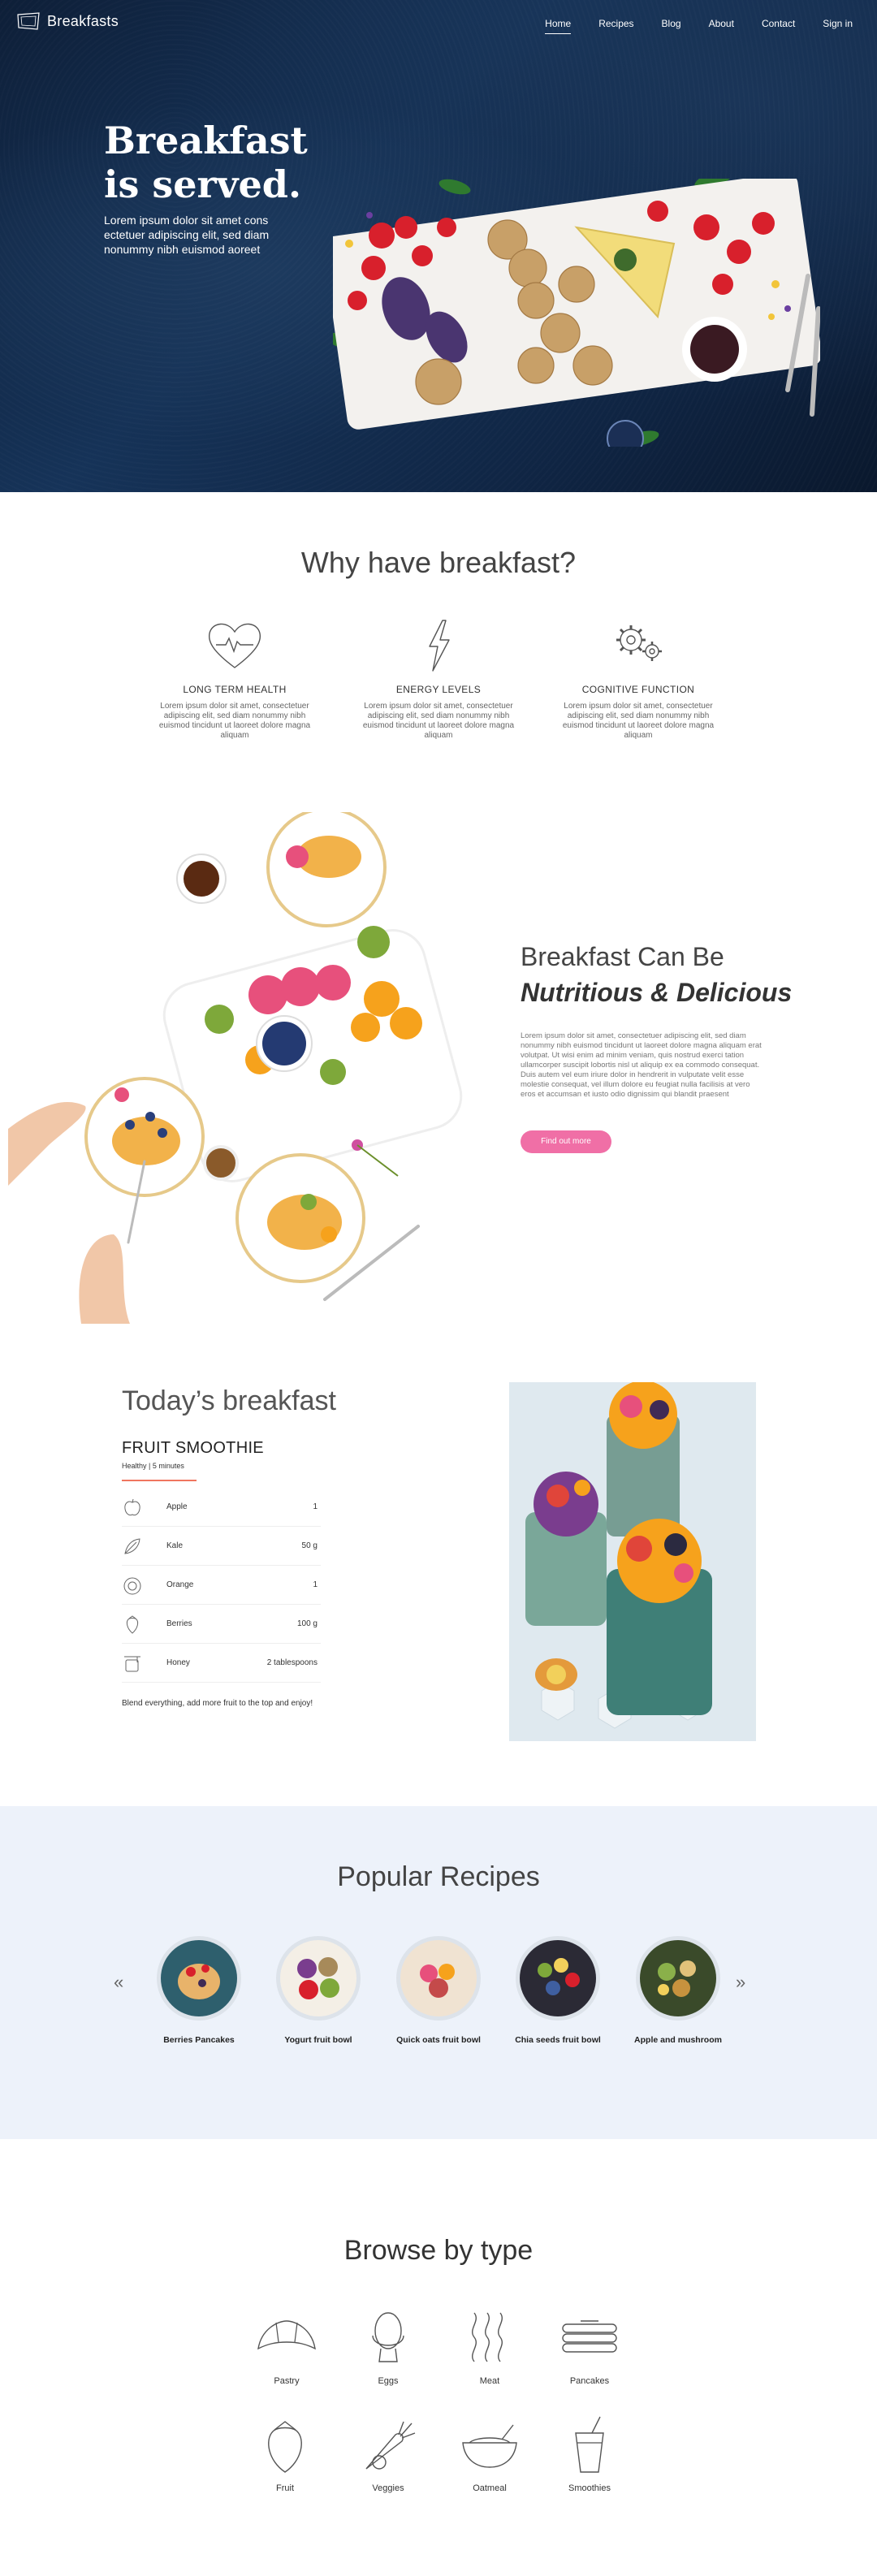 The image size is (877, 2576). What do you see at coordinates (28, 21) in the screenshot?
I see `breakfast-logo-icon` at bounding box center [28, 21].